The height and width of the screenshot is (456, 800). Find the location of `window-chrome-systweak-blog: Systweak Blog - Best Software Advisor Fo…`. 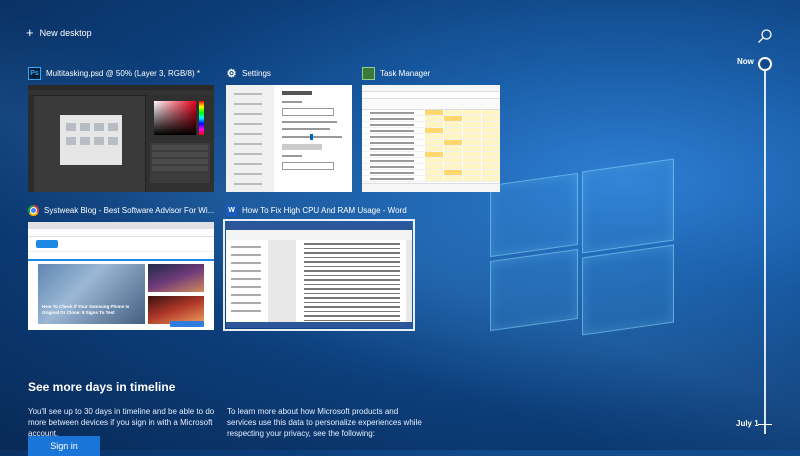

window-chrome-systweak-blog: Systweak Blog - Best Software Advisor Fo… is located at coordinates (121, 266).